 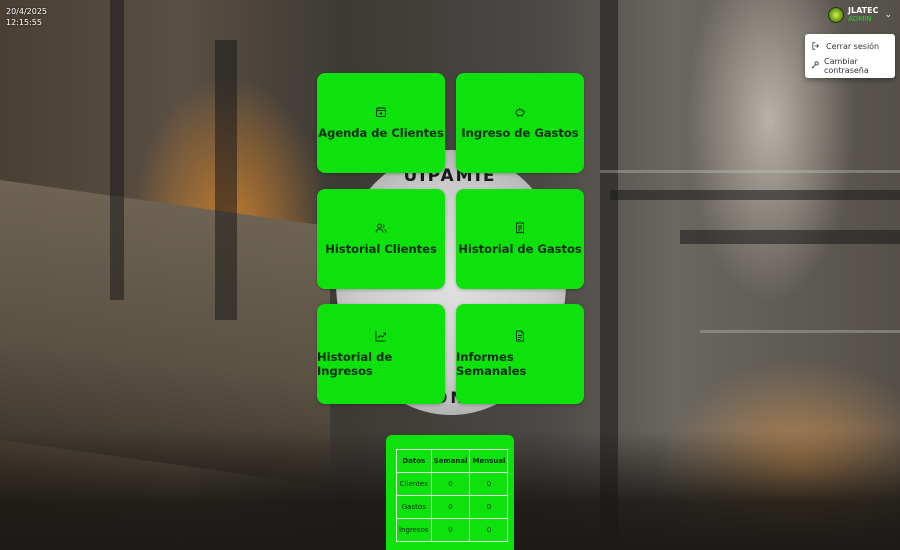 What do you see at coordinates (414, 461) in the screenshot?
I see `header-datos: Datos` at bounding box center [414, 461].